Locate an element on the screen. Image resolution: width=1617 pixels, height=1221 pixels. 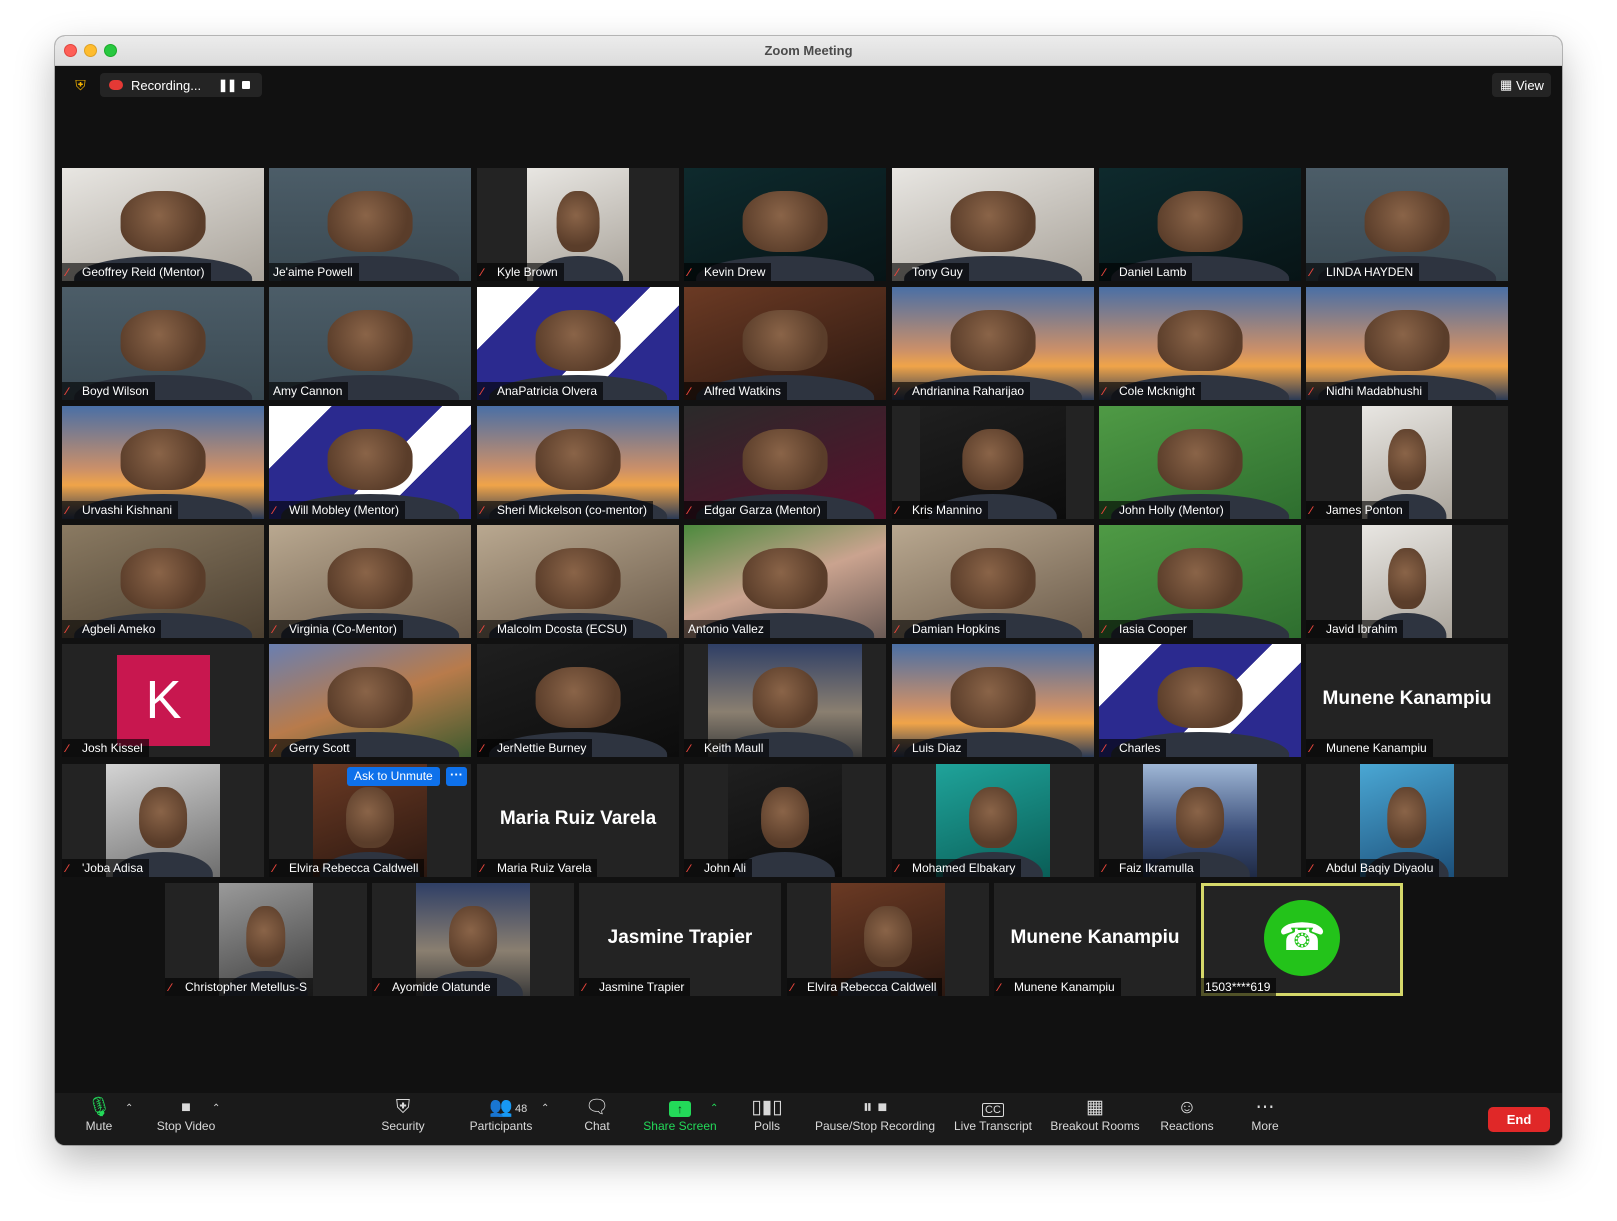
video-tile-geoffrey-reid-mentor: ∕ Geoffrey Reid (Mentor) is located at coordinates (163, 224).